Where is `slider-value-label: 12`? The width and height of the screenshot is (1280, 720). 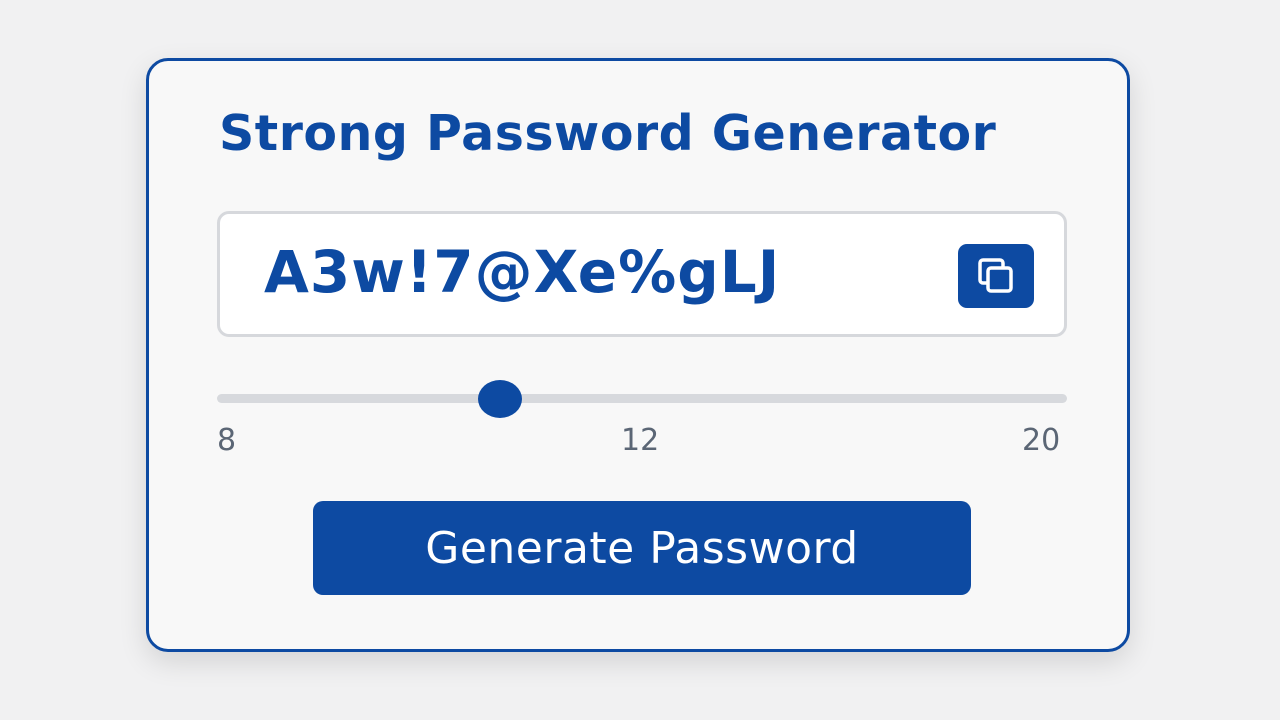
slider-value-label: 12 is located at coordinates (640, 440).